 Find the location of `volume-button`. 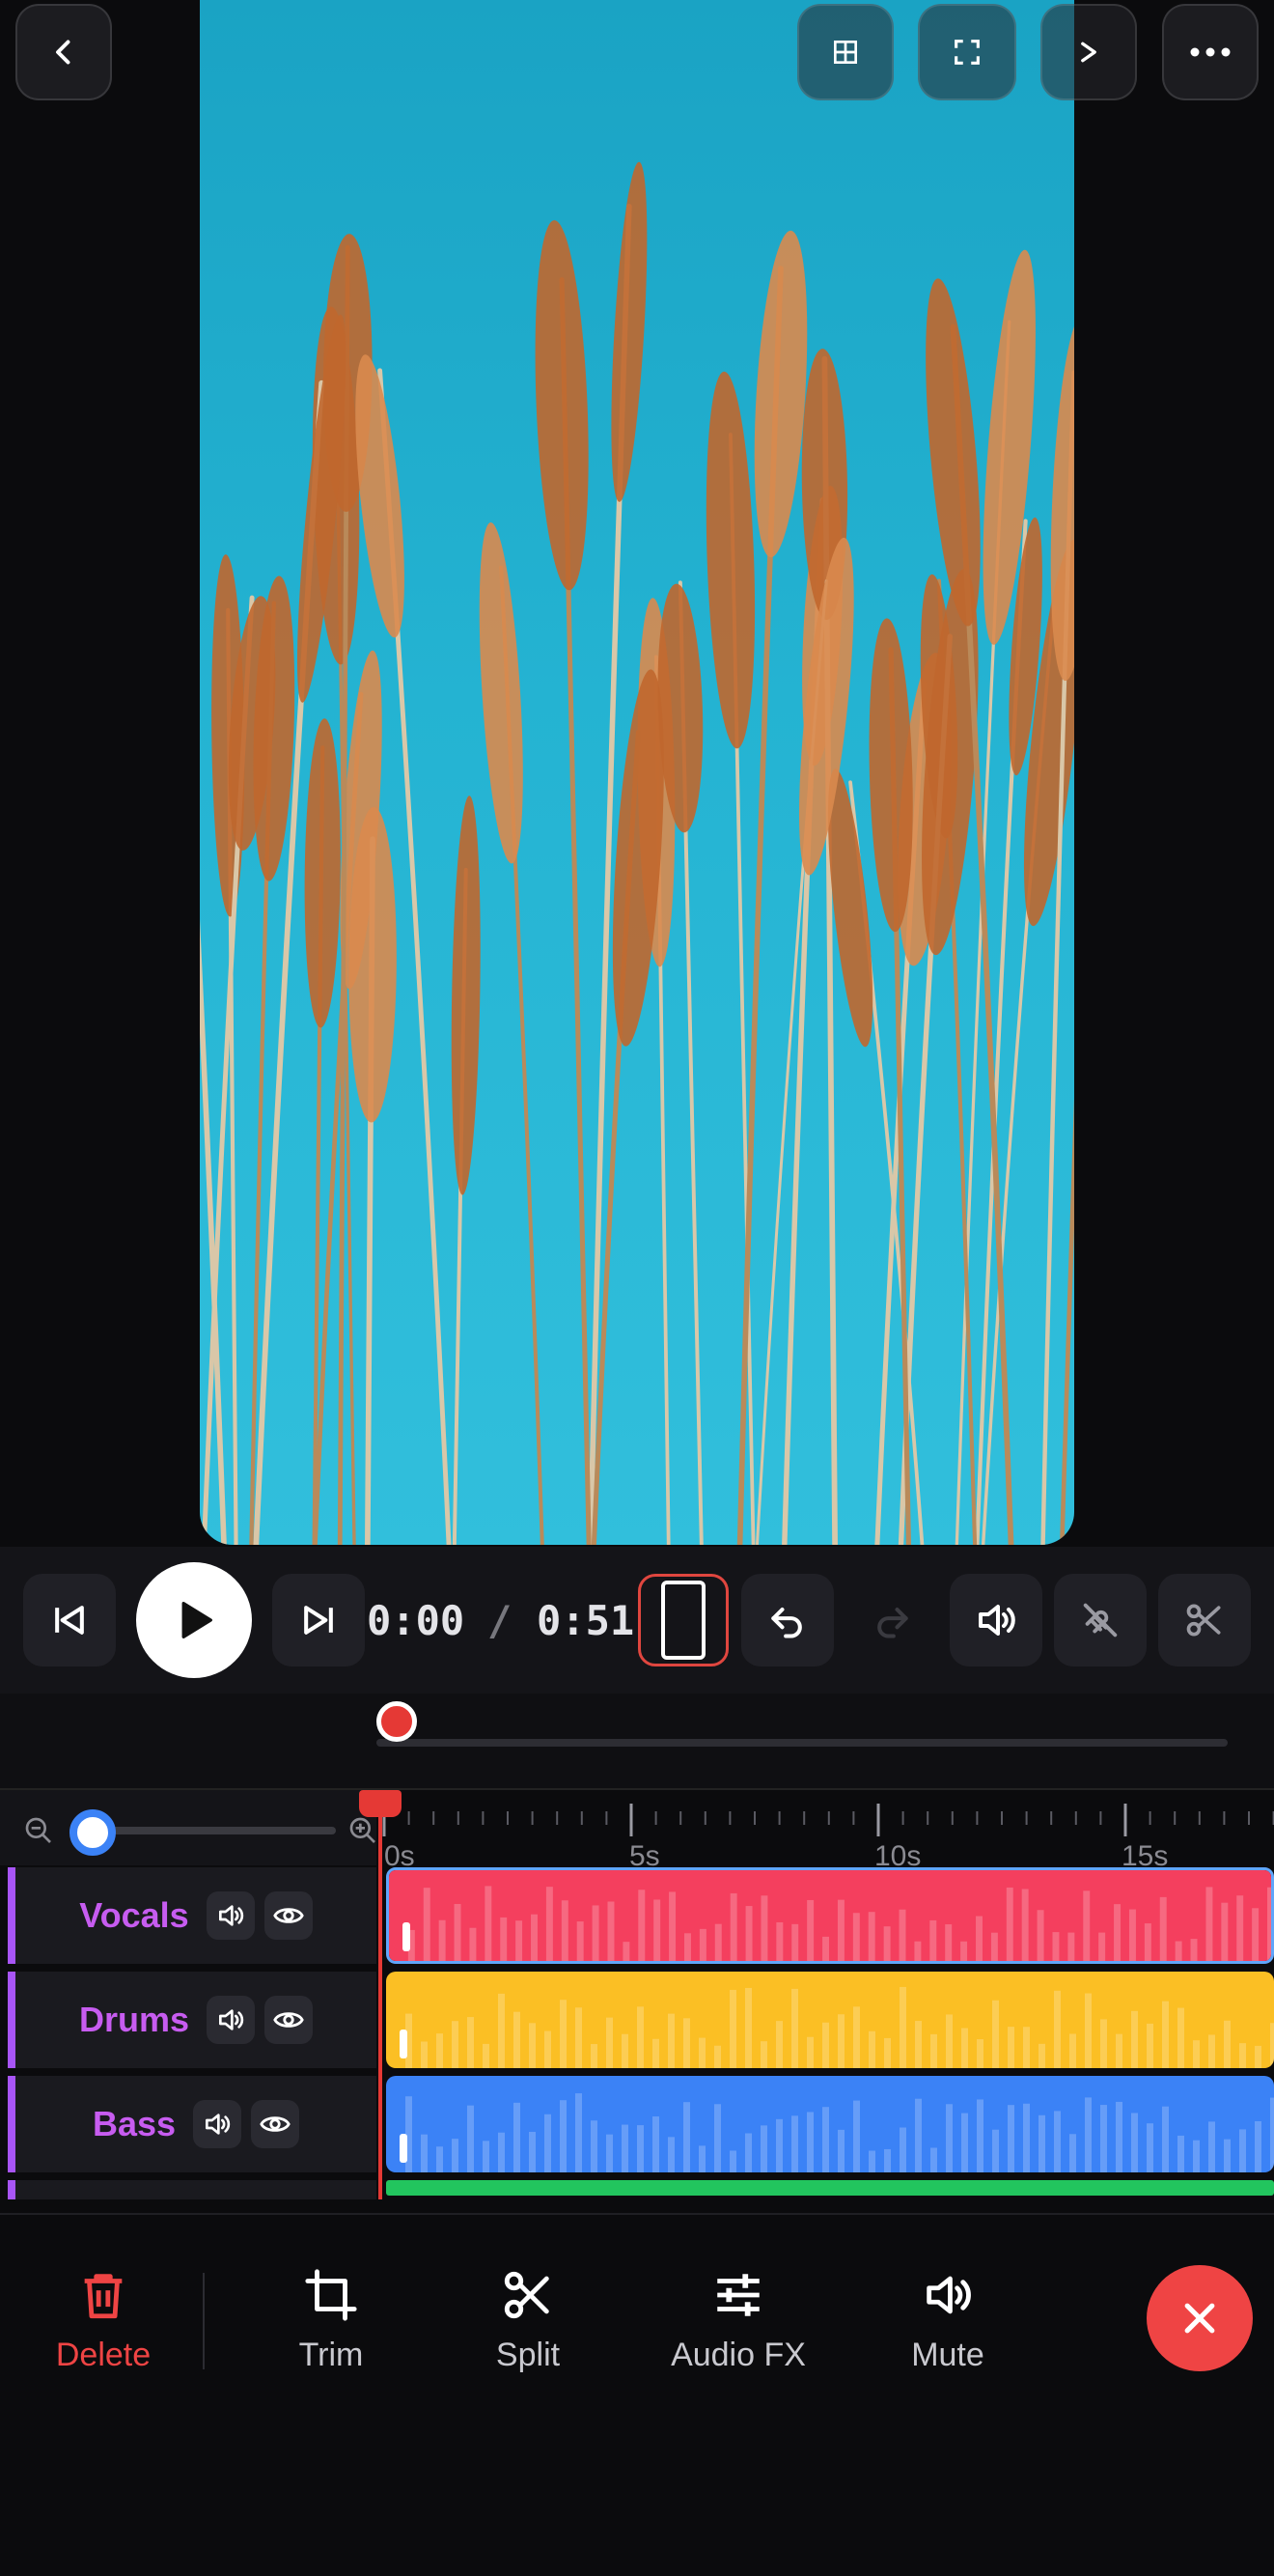

volume-button is located at coordinates (996, 1620).